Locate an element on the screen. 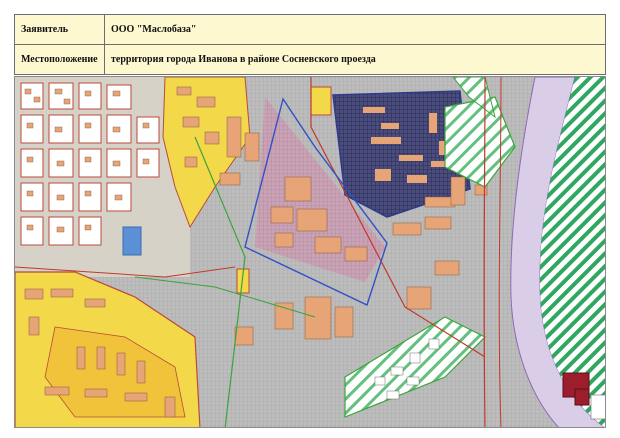 This screenshot has height=438, width=620. applicant-row: Заявитель ООО "Маслобаза" is located at coordinates (310, 29).